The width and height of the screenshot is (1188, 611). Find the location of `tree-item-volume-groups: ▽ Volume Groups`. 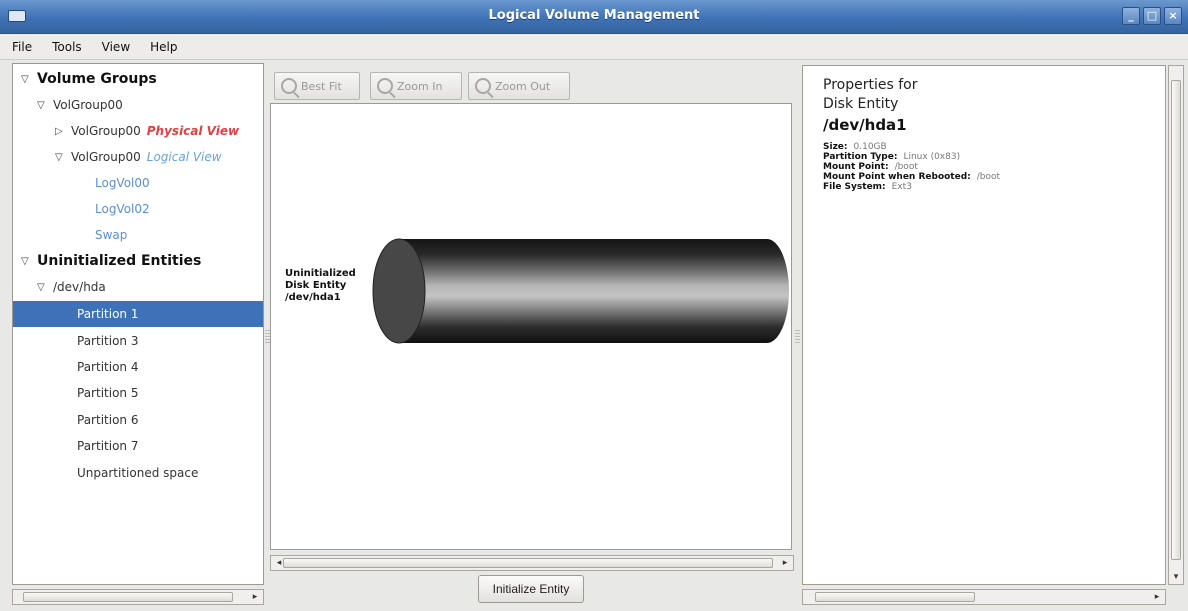

tree-item-volume-groups: ▽ Volume Groups is located at coordinates (138, 79).